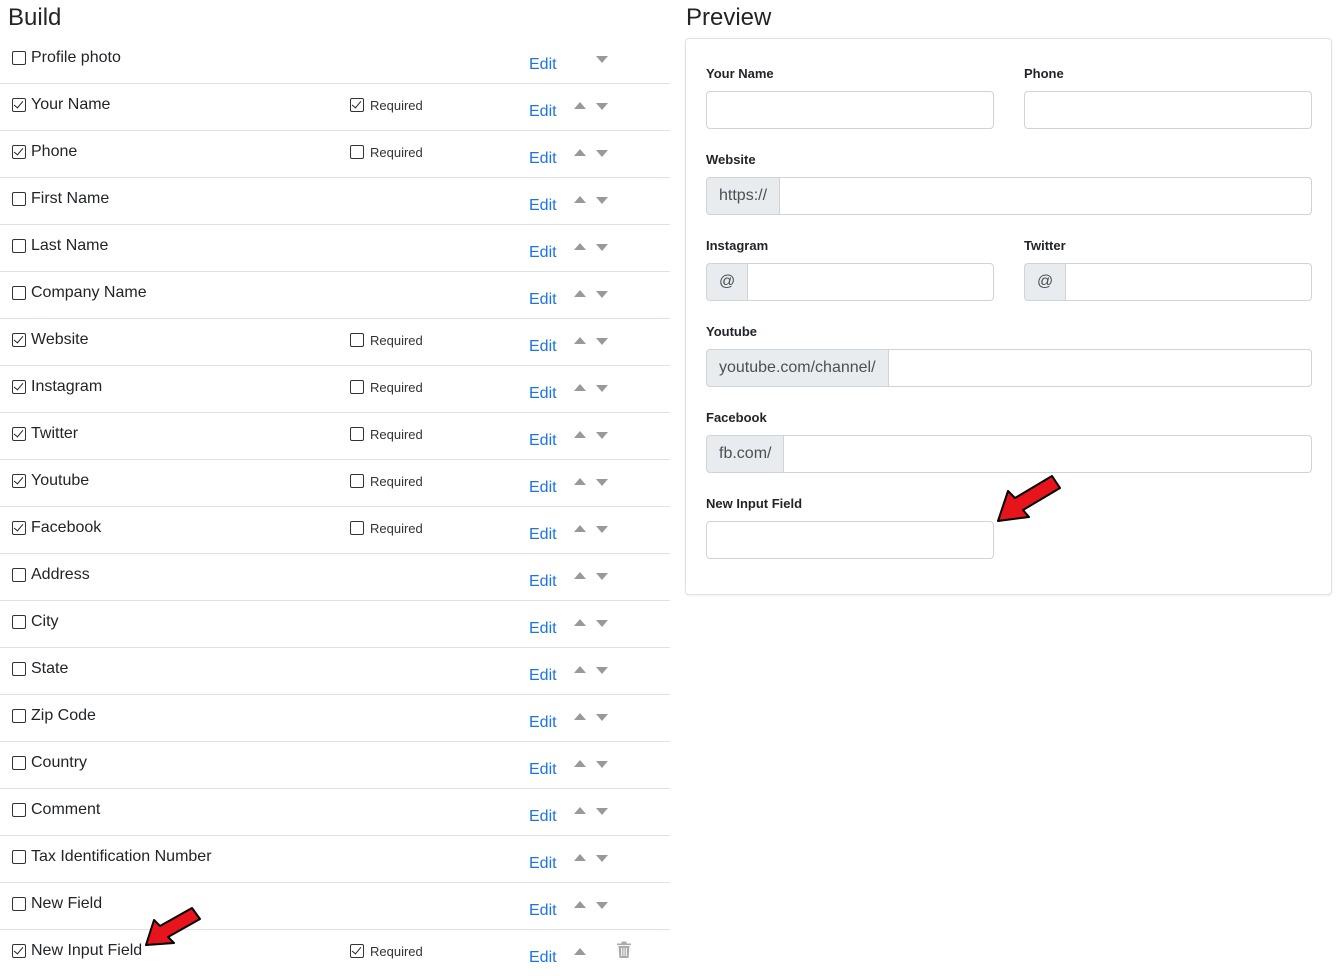 The image size is (1342, 976). Describe the element at coordinates (624, 950) in the screenshot. I see `trash-icon` at that location.